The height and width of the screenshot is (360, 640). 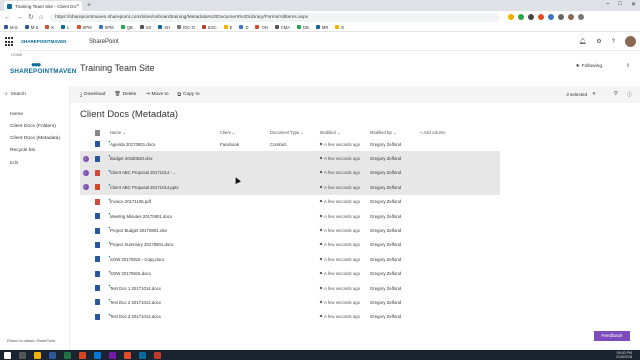 What do you see at coordinates (67, 355) in the screenshot?
I see `excel-icon` at bounding box center [67, 355].